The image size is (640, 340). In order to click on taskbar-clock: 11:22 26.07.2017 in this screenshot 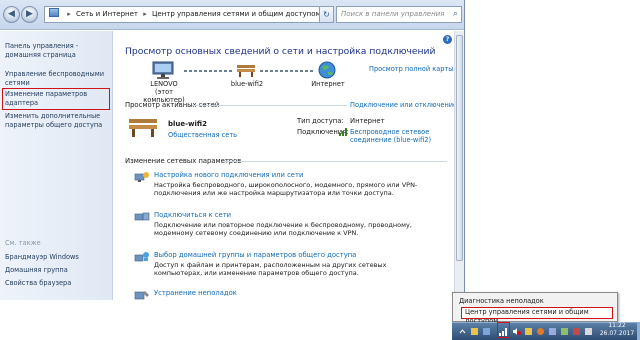, I will do `click(617, 330)`.